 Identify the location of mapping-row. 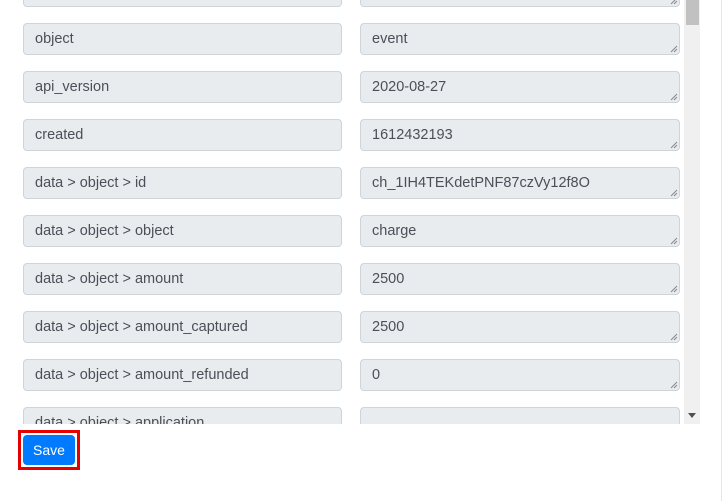
(350, 11).